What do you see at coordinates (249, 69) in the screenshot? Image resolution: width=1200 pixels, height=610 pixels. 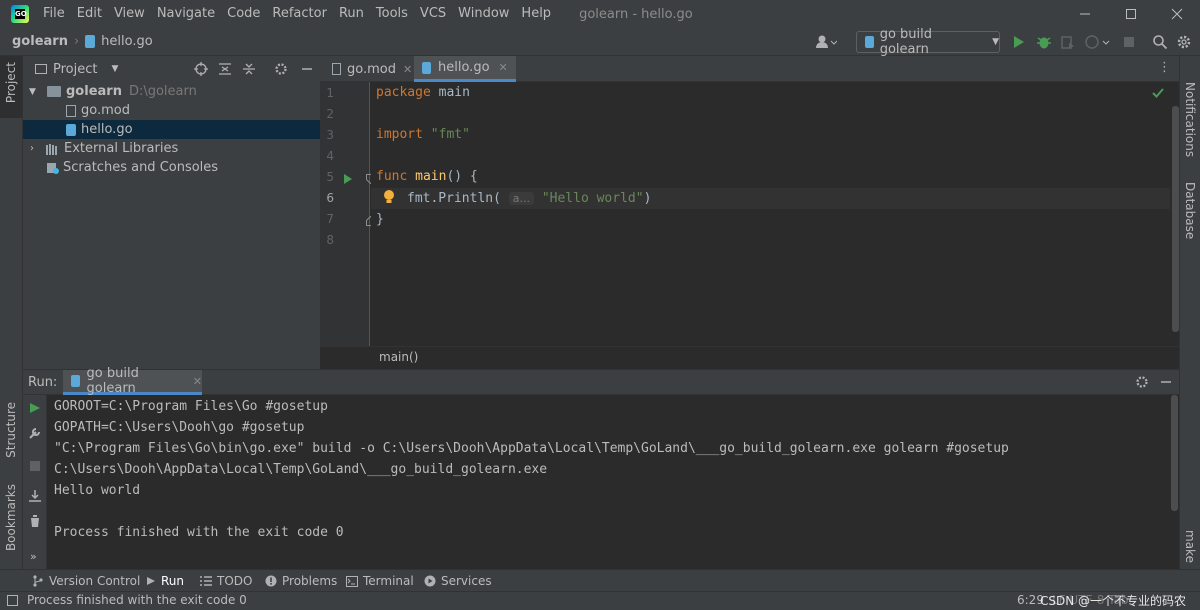 I see `collapse-all-icon` at bounding box center [249, 69].